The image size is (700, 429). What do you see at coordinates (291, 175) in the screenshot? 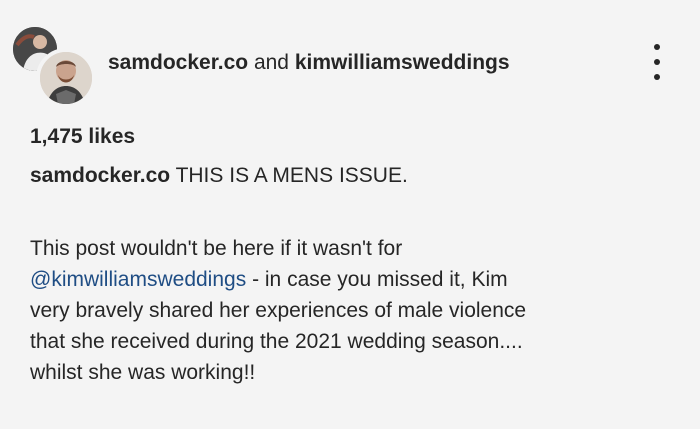
I see `caption-headline: THIS IS A MENS ISSUE.` at bounding box center [291, 175].